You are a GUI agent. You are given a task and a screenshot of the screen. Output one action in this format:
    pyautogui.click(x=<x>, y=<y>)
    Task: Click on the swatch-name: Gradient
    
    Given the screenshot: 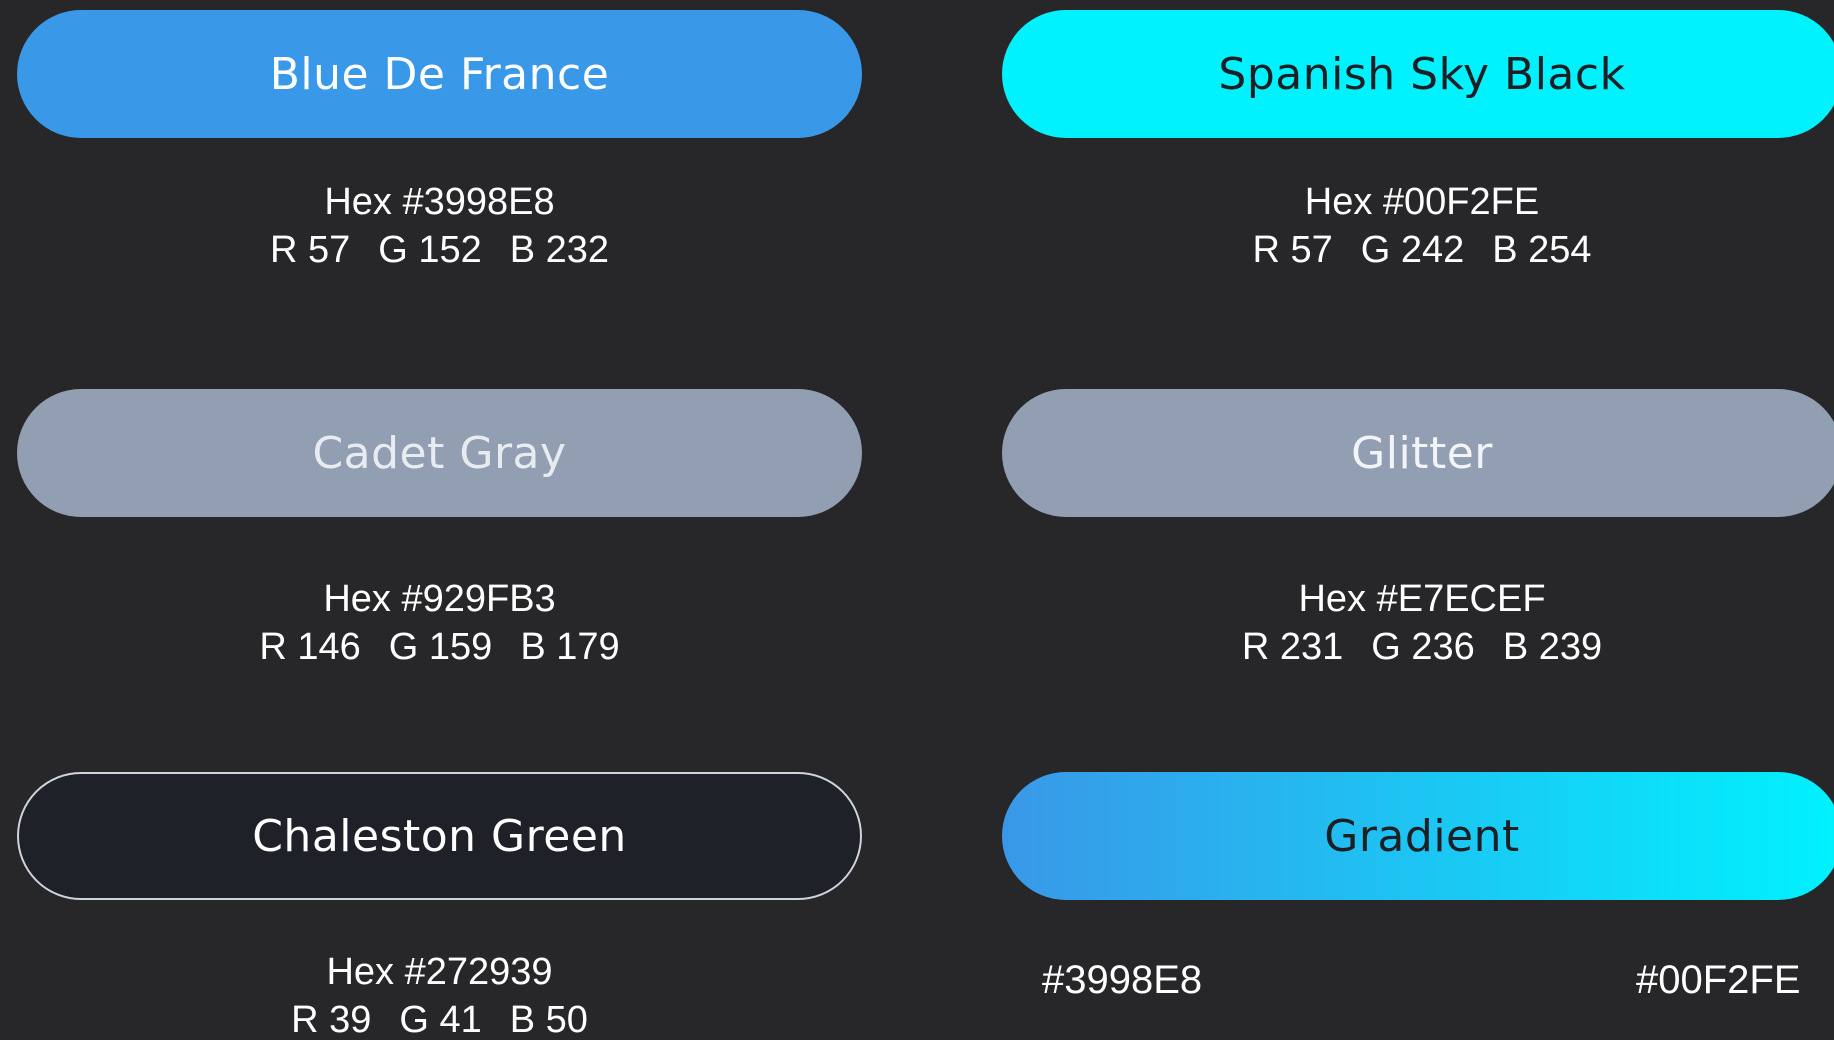 What is the action you would take?
    pyautogui.click(x=1422, y=836)
    